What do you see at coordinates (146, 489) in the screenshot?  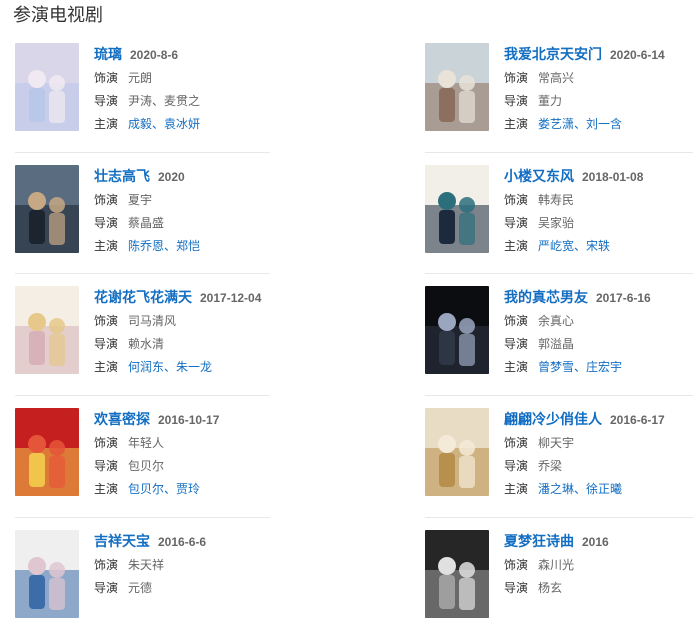 I see `actor-link: 包贝尔` at bounding box center [146, 489].